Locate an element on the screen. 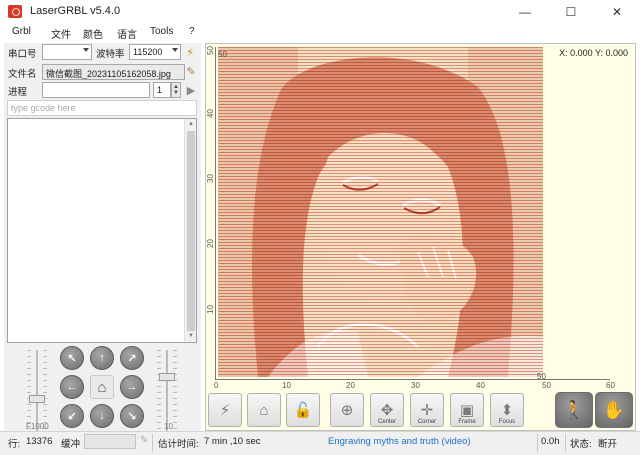 Image resolution: width=640 pixels, height=455 pixels. jog-nw-button: ↖ is located at coordinates (72, 358).